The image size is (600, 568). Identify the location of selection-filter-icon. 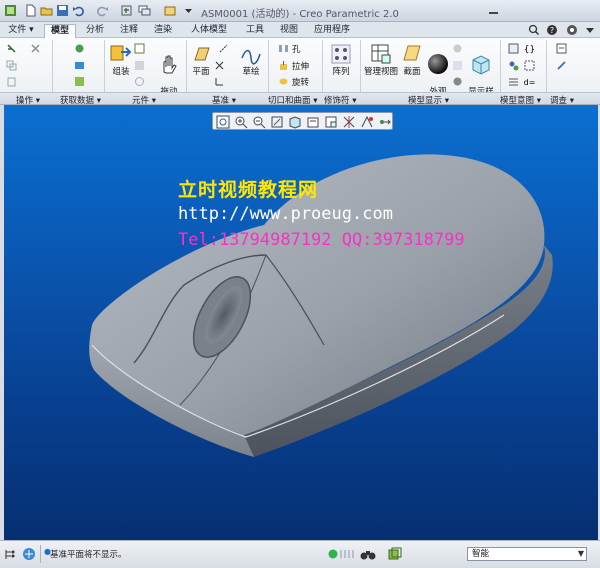
(395, 554).